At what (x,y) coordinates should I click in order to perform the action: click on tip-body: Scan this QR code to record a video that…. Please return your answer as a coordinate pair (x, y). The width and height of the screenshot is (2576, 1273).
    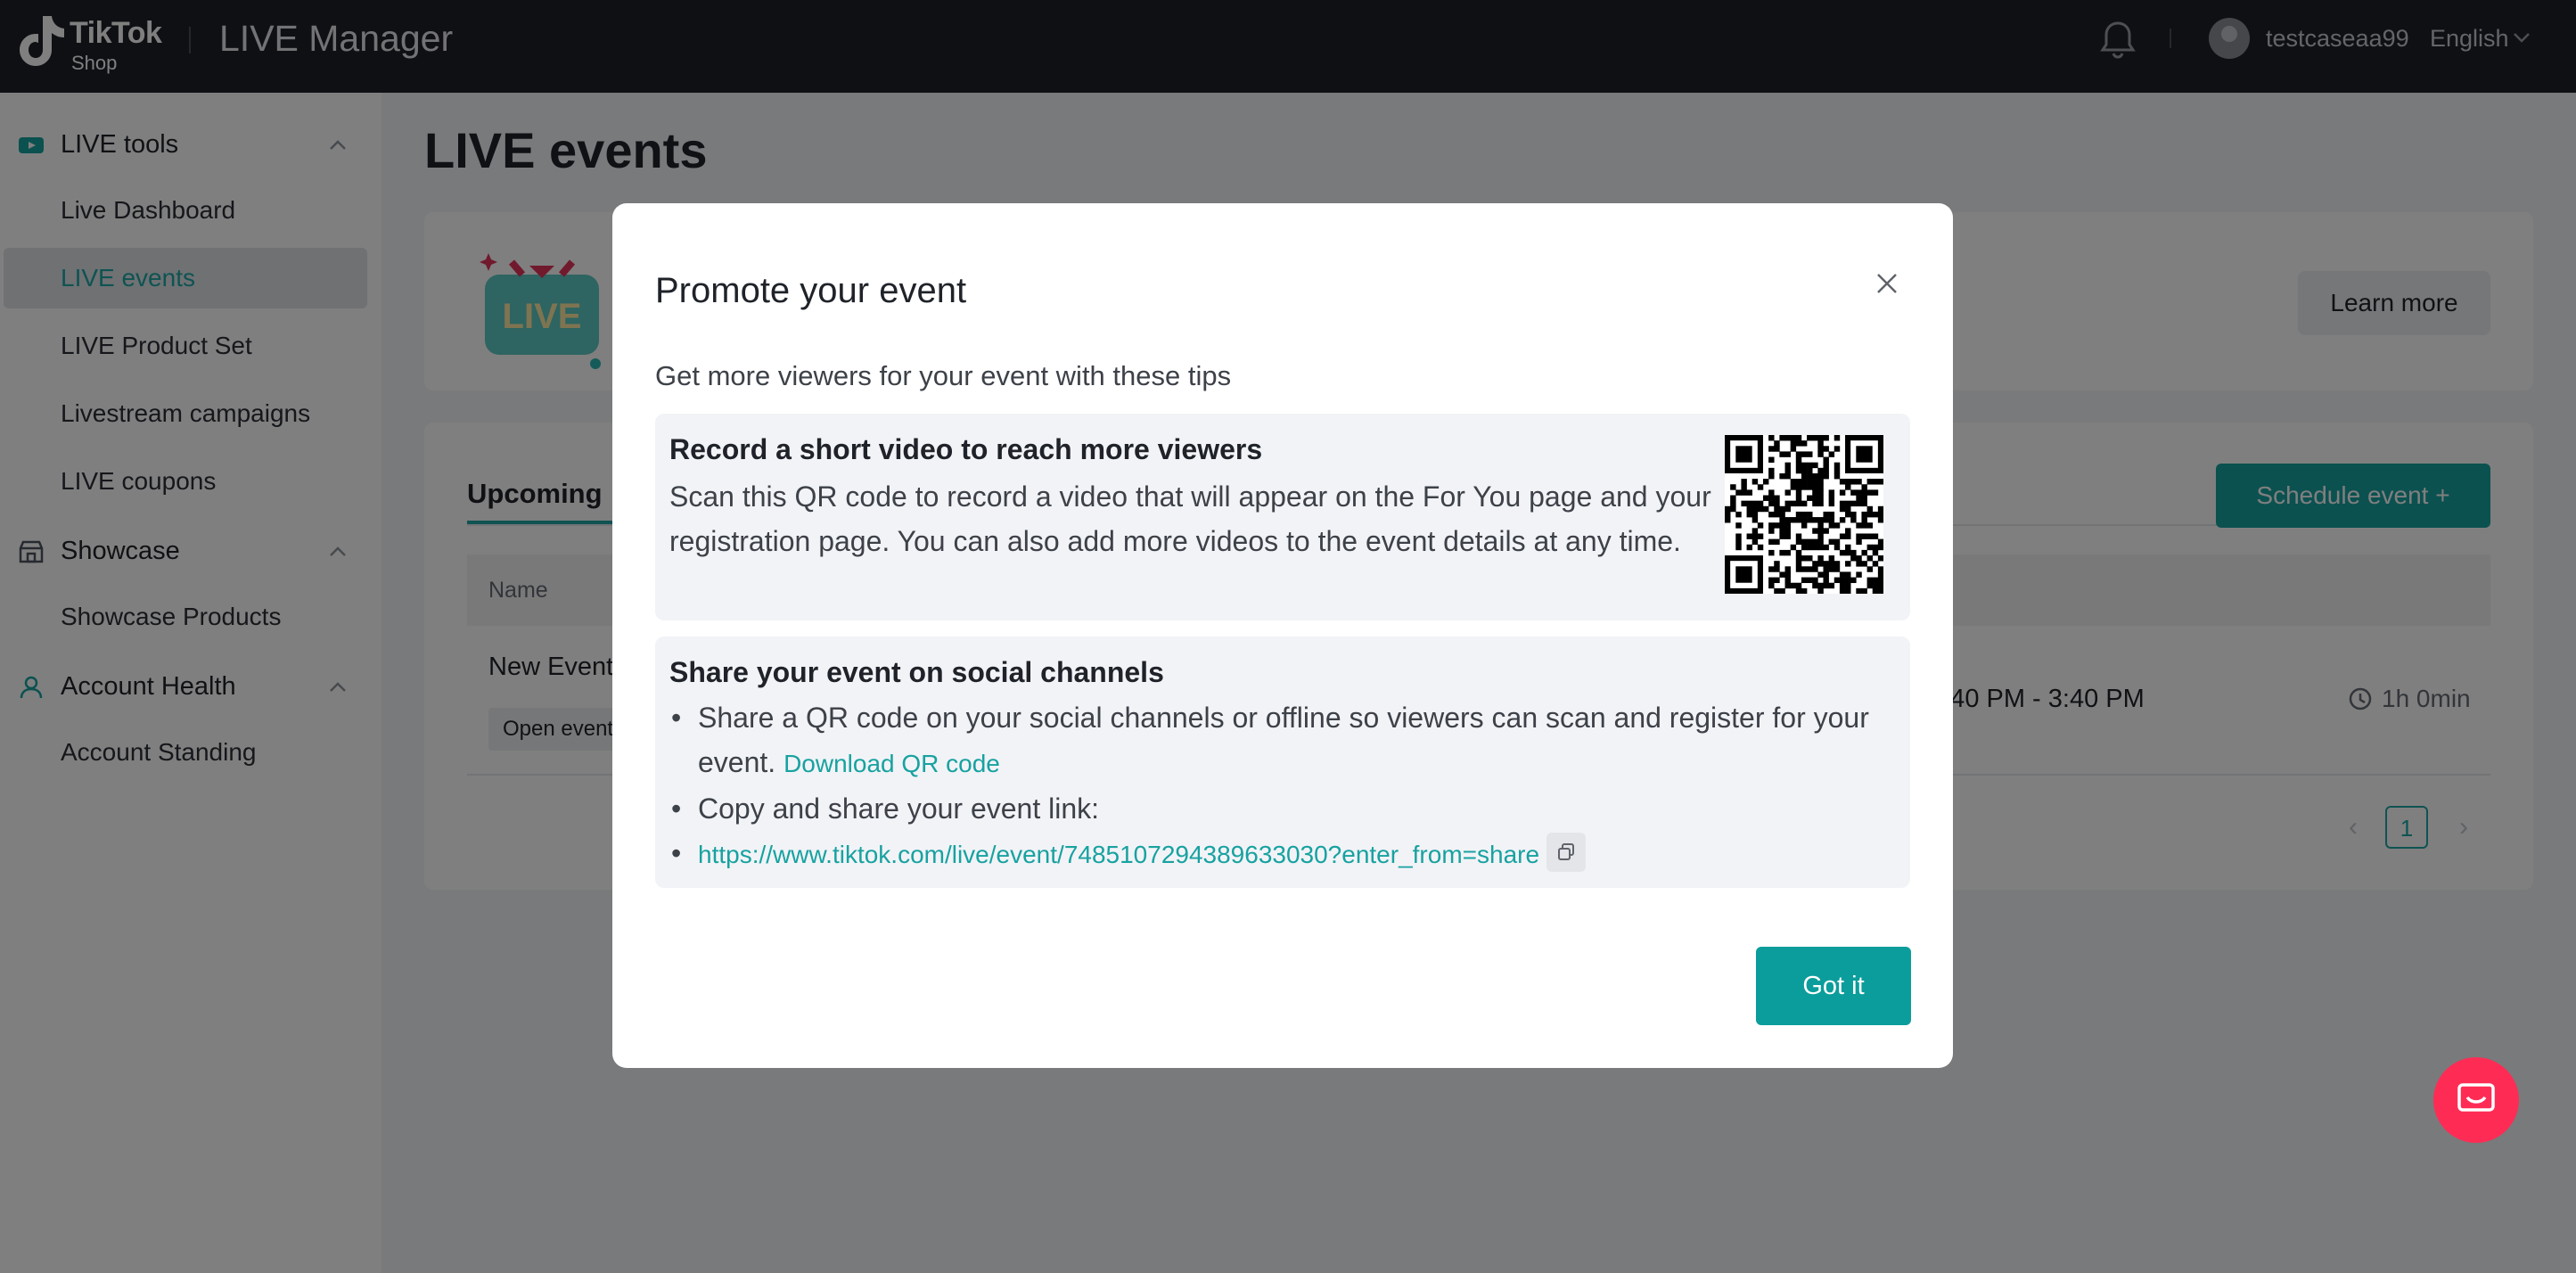
    Looking at the image, I should click on (1190, 518).